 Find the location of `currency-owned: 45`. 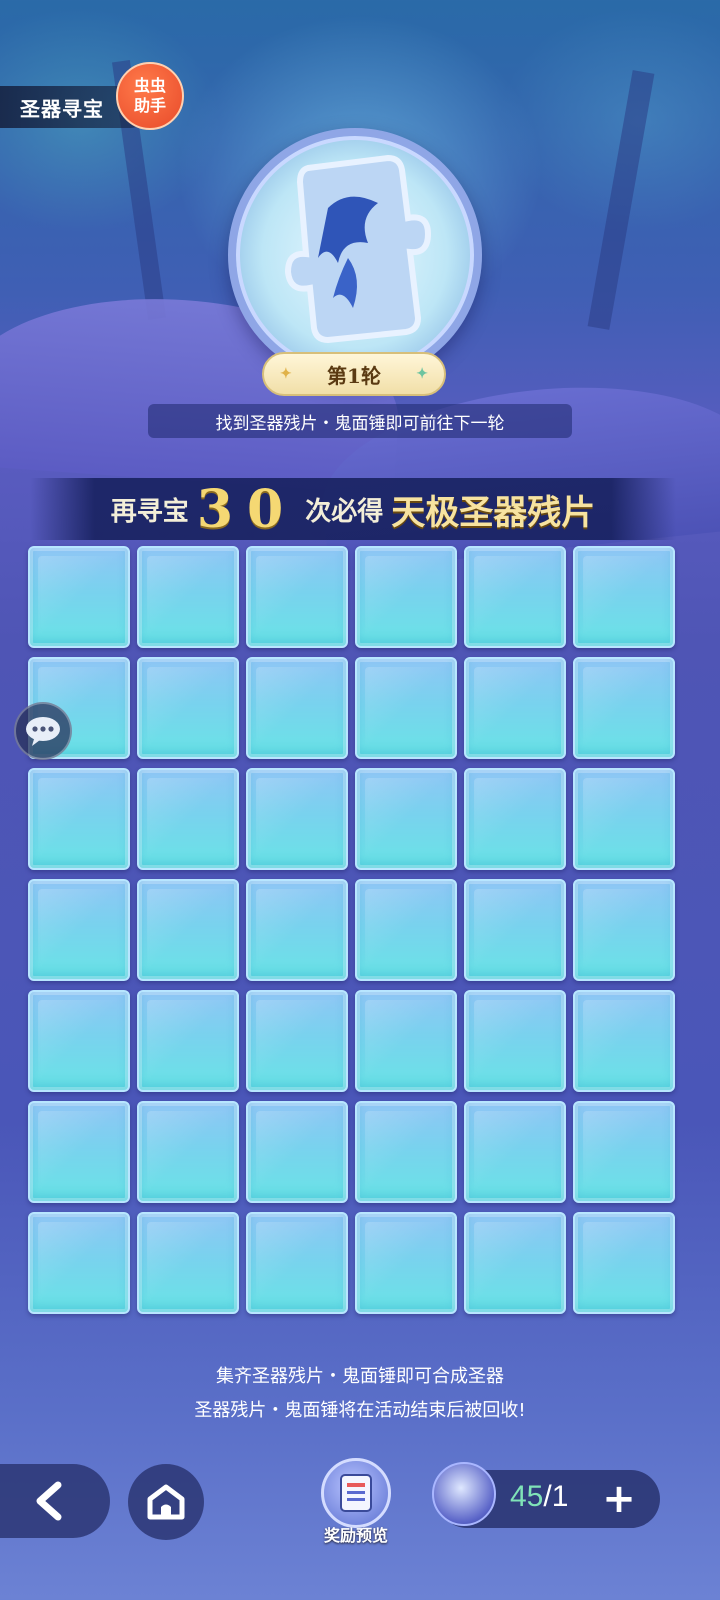

currency-owned: 45 is located at coordinates (527, 1496).